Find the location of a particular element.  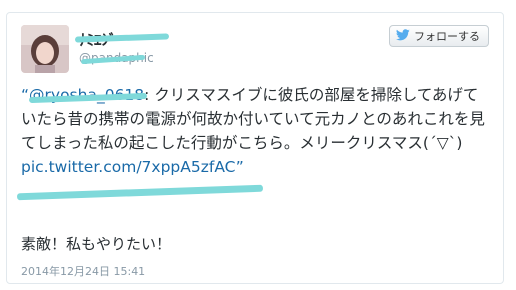

follow-button-label: フォローする is located at coordinates (447, 36).